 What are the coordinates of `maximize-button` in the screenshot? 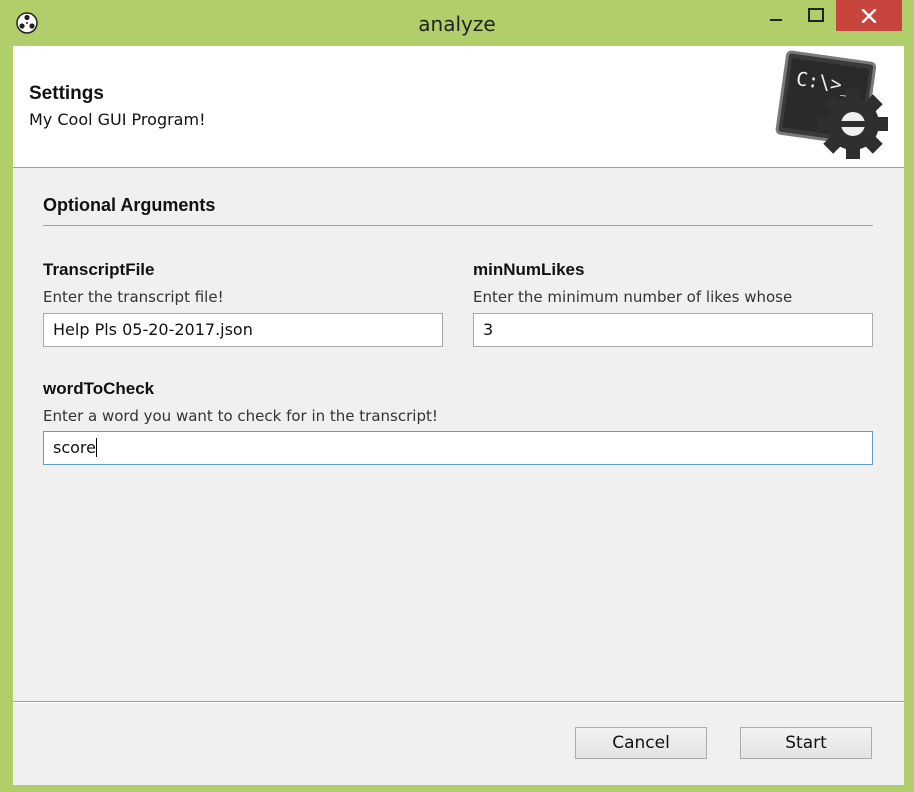 It's located at (816, 15).